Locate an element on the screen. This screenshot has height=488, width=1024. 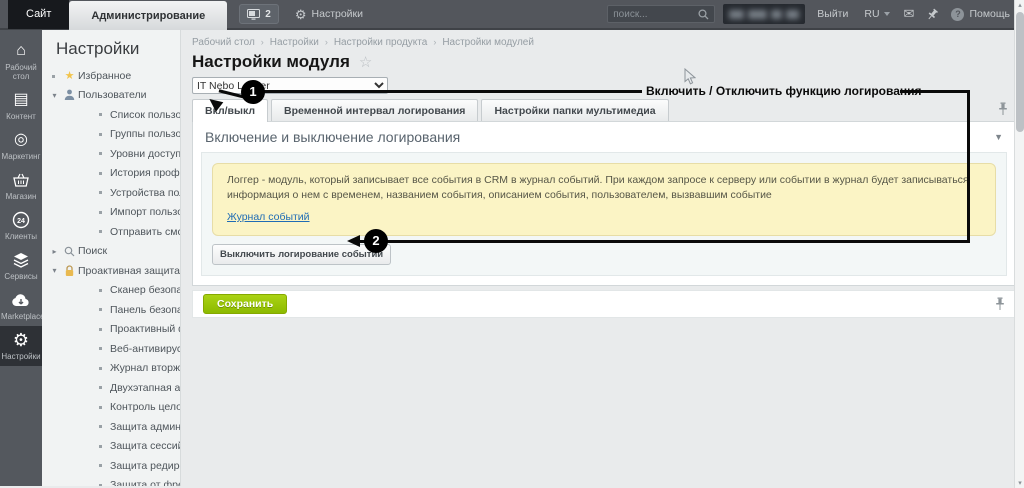
scroll-up-icon: ▴ is located at coordinates (1019, 5).